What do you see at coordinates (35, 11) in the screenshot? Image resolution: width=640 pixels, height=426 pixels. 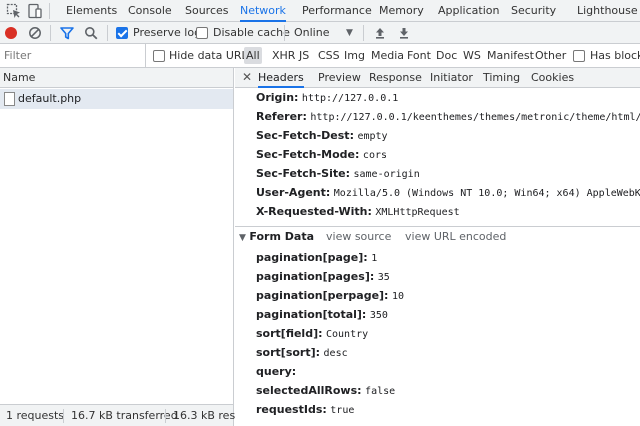 I see `device-toolbar-icon` at bounding box center [35, 11].